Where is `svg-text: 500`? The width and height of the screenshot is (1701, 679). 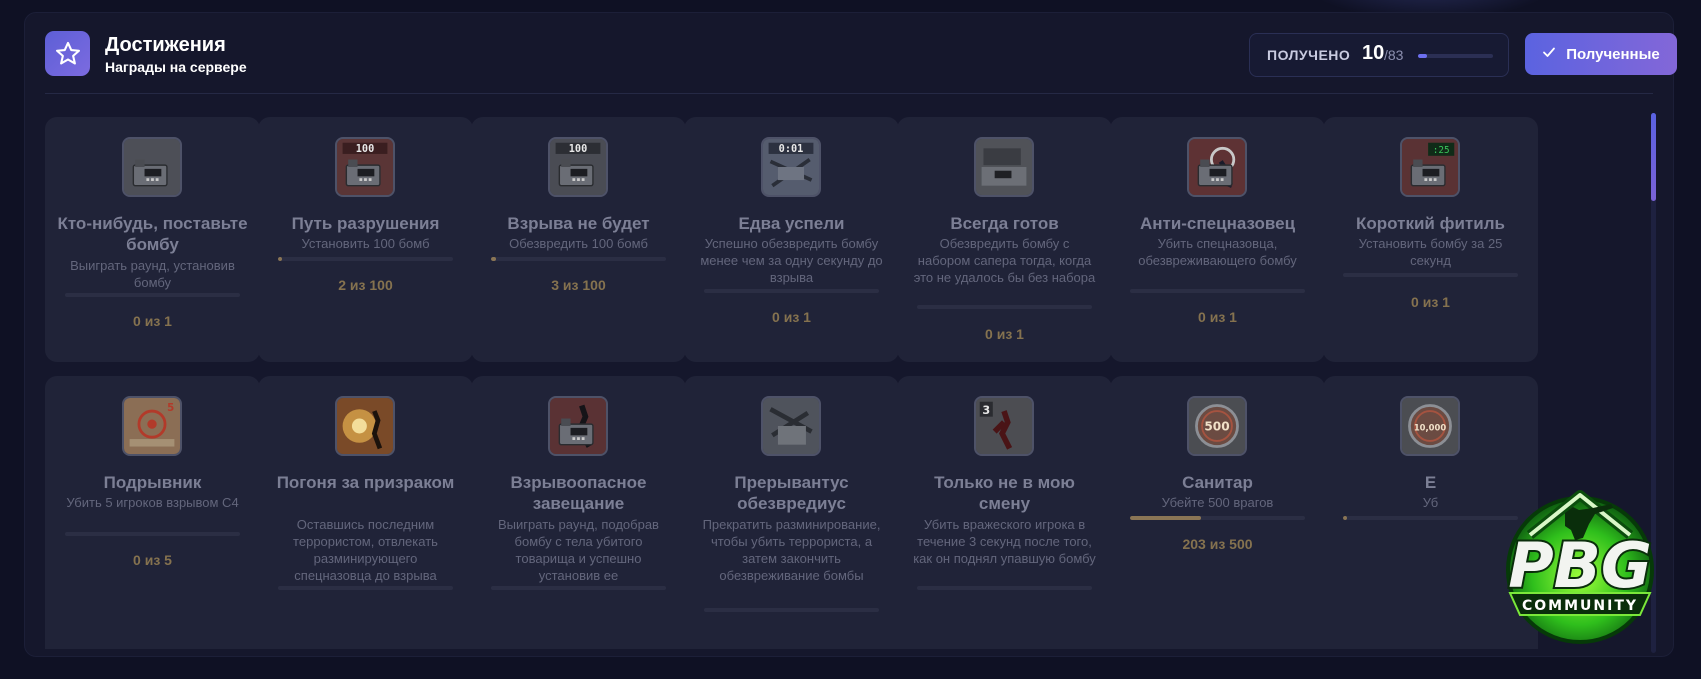
svg-text: 500 is located at coordinates (1216, 427).